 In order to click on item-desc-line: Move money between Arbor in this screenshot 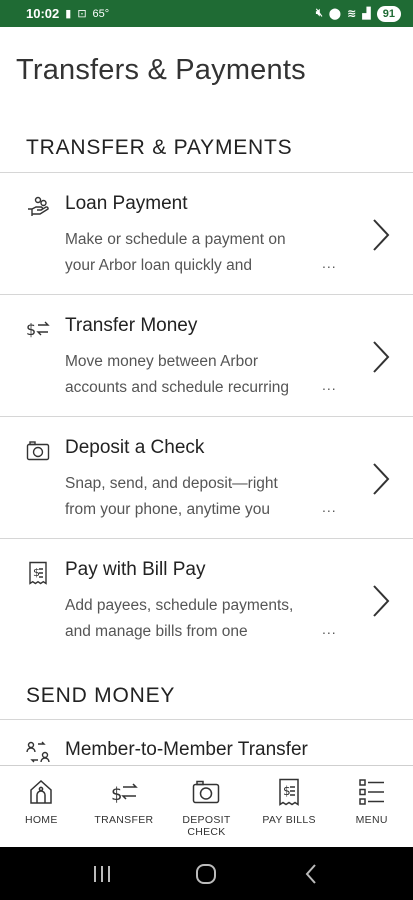, I will do `click(161, 361)`.